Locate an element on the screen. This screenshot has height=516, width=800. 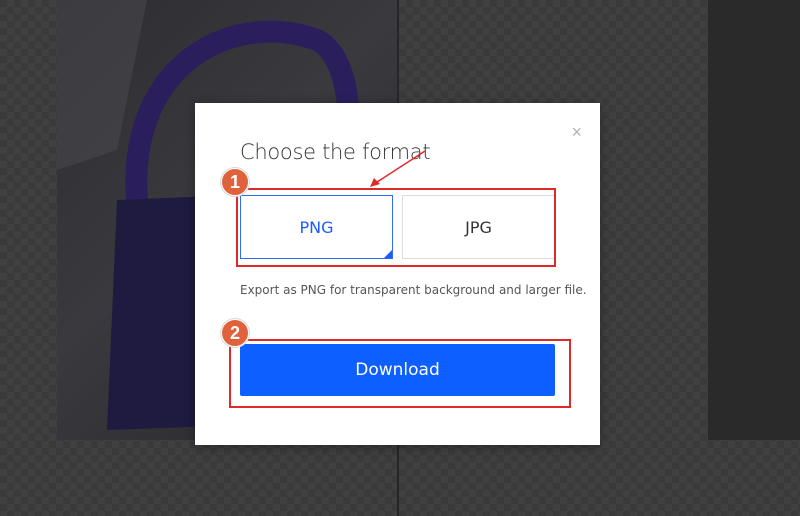
format-option-png: PNG is located at coordinates (316, 227).